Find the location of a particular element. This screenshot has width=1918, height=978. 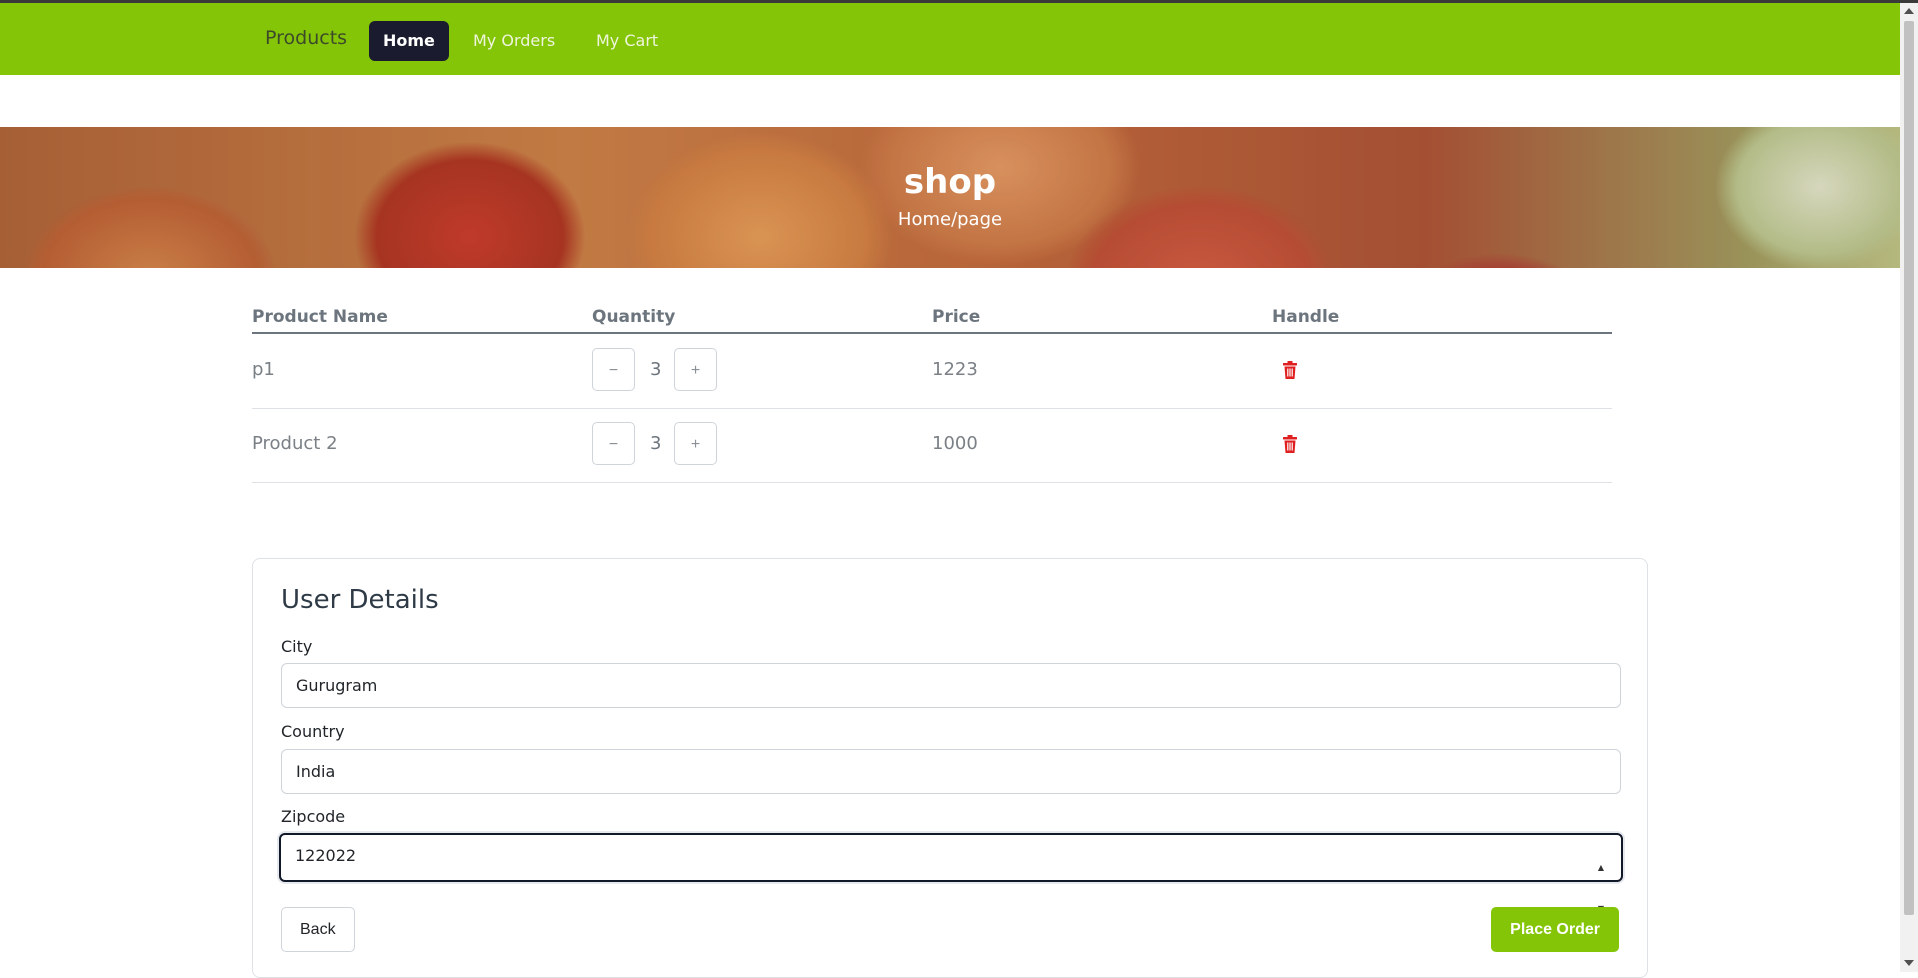

number-spinner: ▲ ▼ is located at coordinates (1601, 880).